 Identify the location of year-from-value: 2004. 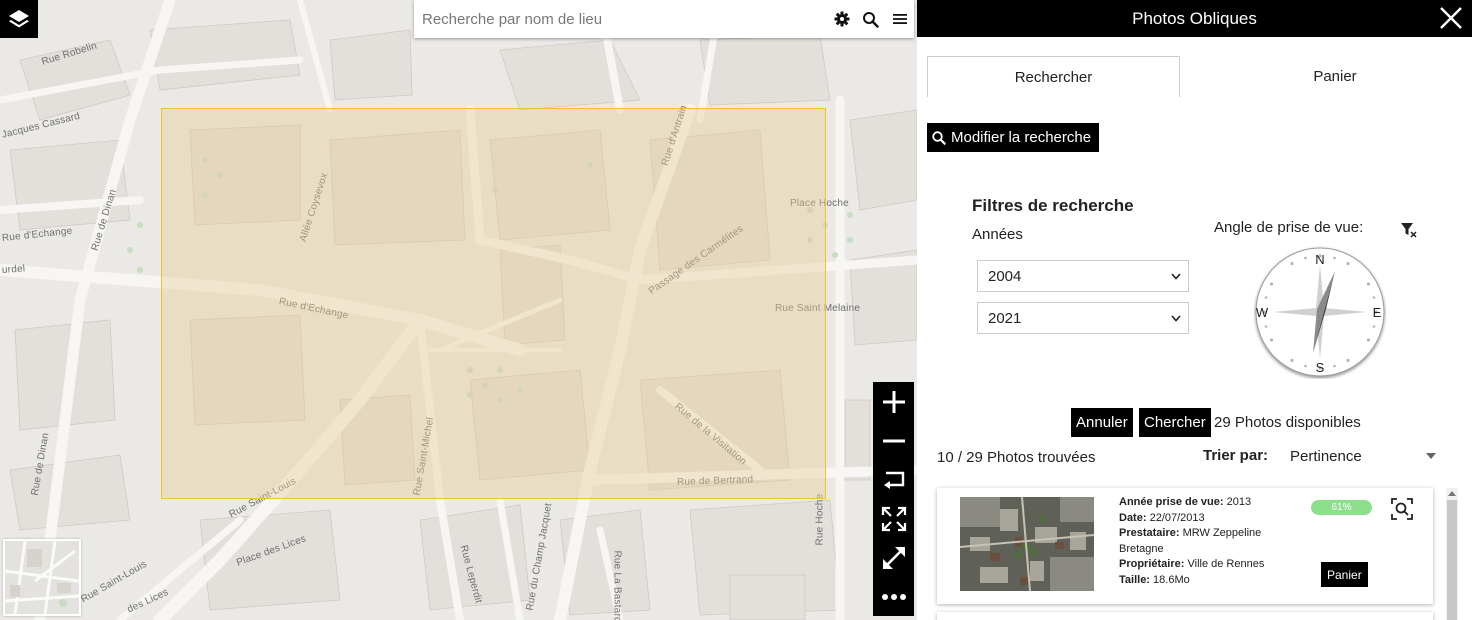
(1005, 276).